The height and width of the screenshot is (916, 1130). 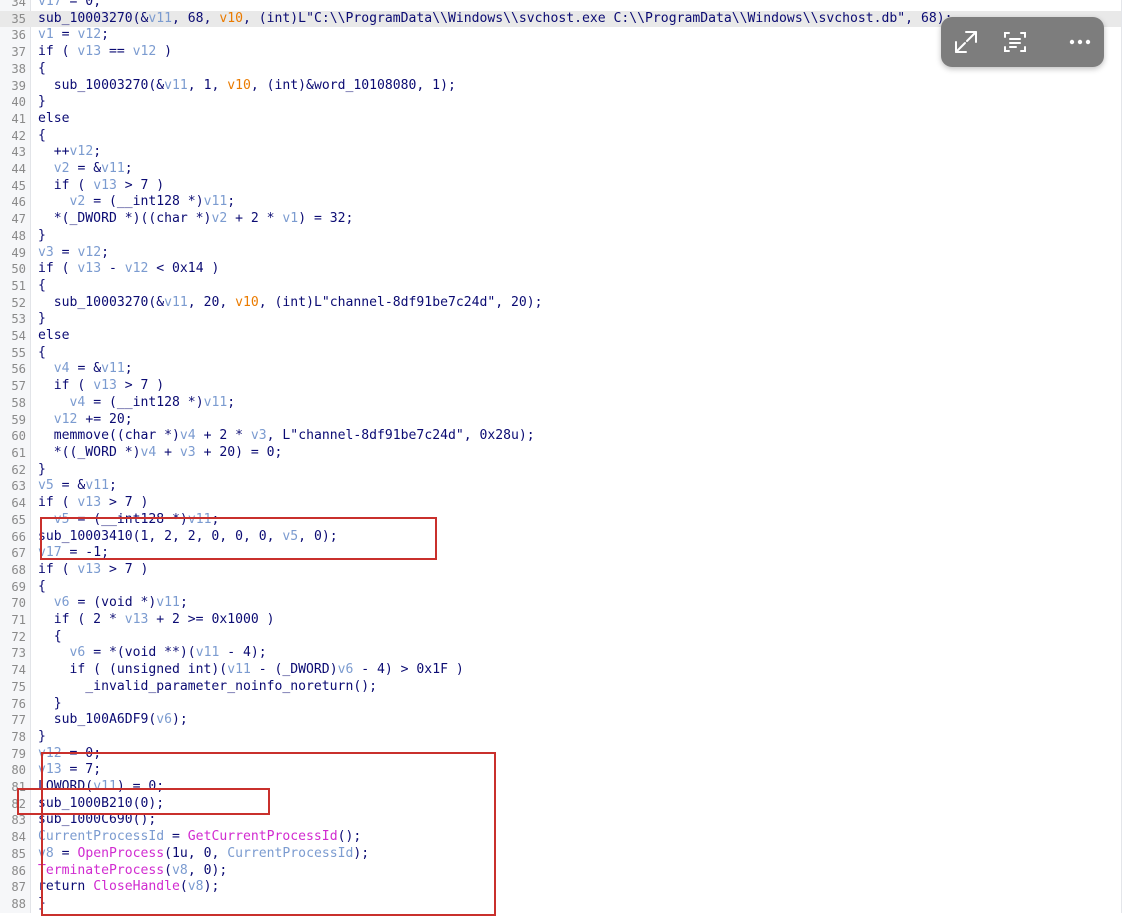 I want to click on identifier-token: v13, so click(x=105, y=386).